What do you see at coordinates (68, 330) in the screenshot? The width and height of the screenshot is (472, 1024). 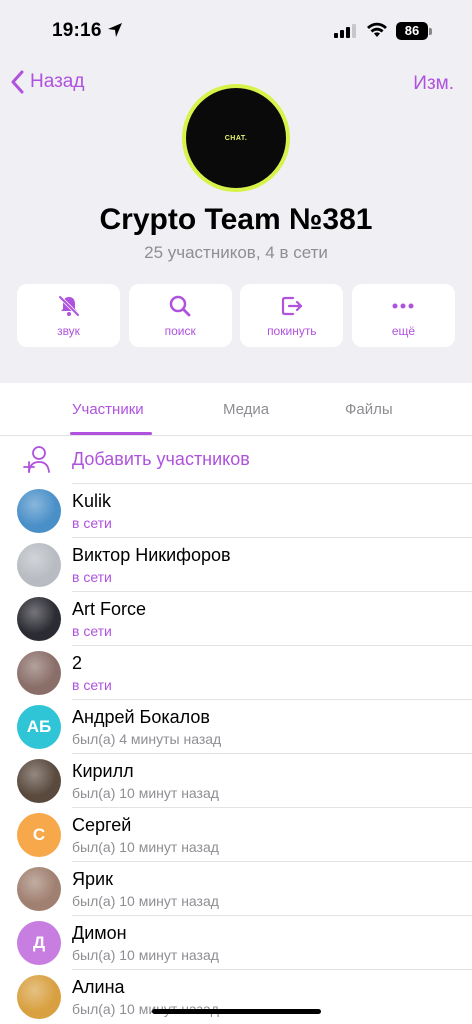 I see `mute-label: звук` at bounding box center [68, 330].